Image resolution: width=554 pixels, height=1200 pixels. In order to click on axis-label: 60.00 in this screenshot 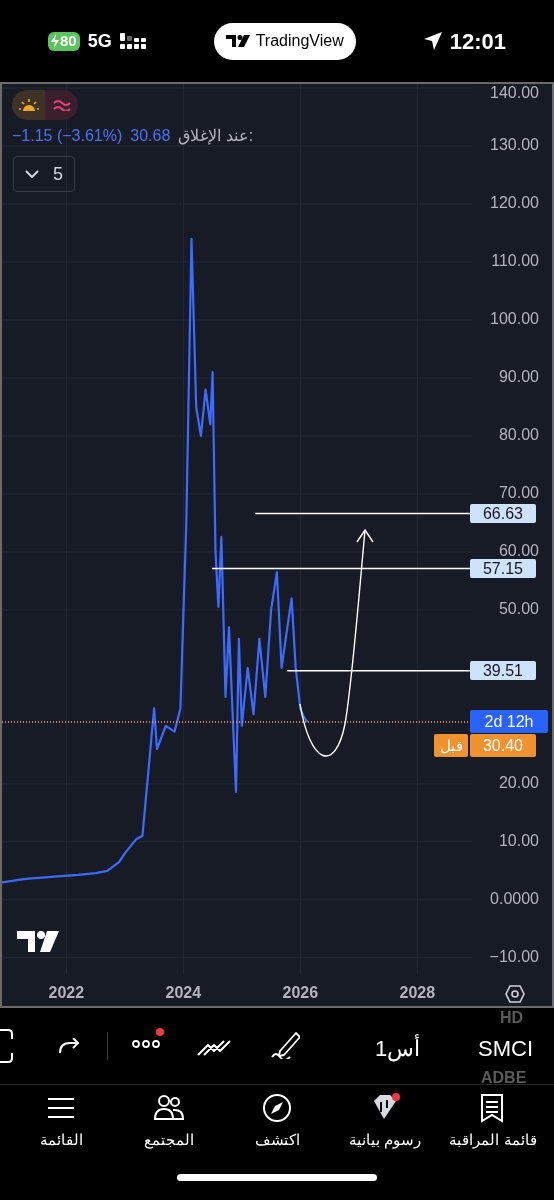, I will do `click(518, 551)`.